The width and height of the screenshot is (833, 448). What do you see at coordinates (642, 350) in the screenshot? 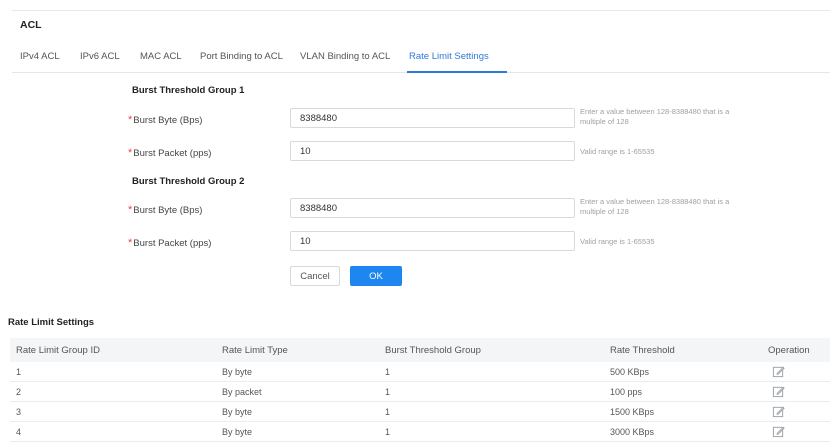
I see `column-rate-threshold: Rate Threshold` at bounding box center [642, 350].